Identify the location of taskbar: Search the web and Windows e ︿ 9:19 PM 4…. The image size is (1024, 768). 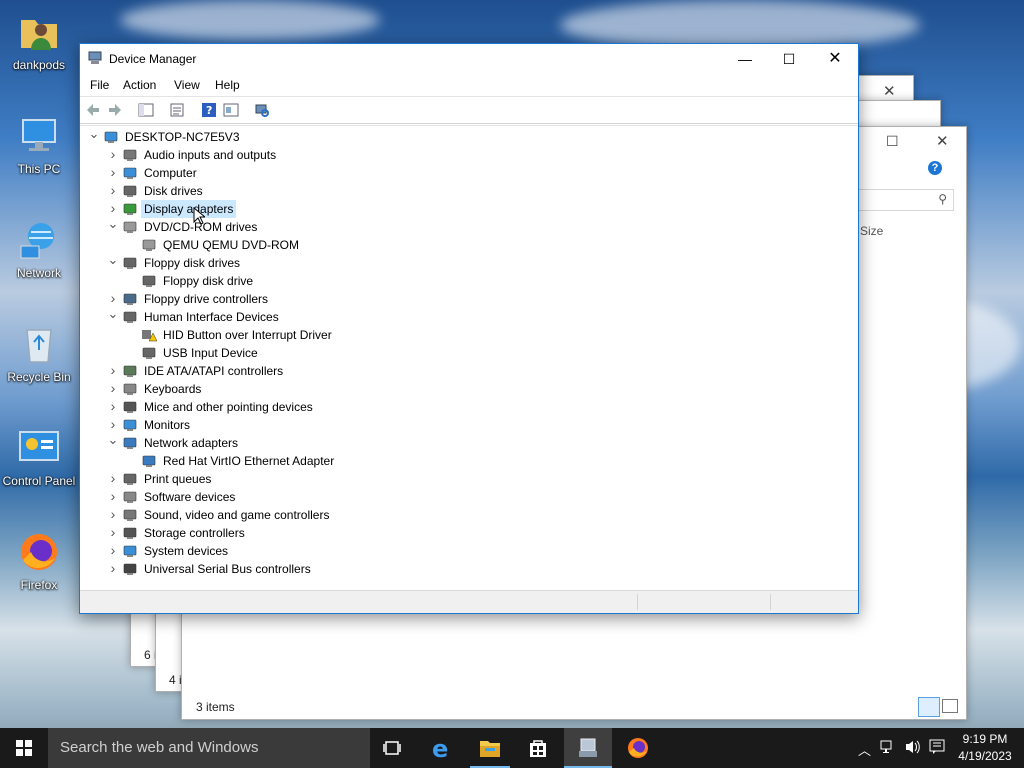
(512, 748).